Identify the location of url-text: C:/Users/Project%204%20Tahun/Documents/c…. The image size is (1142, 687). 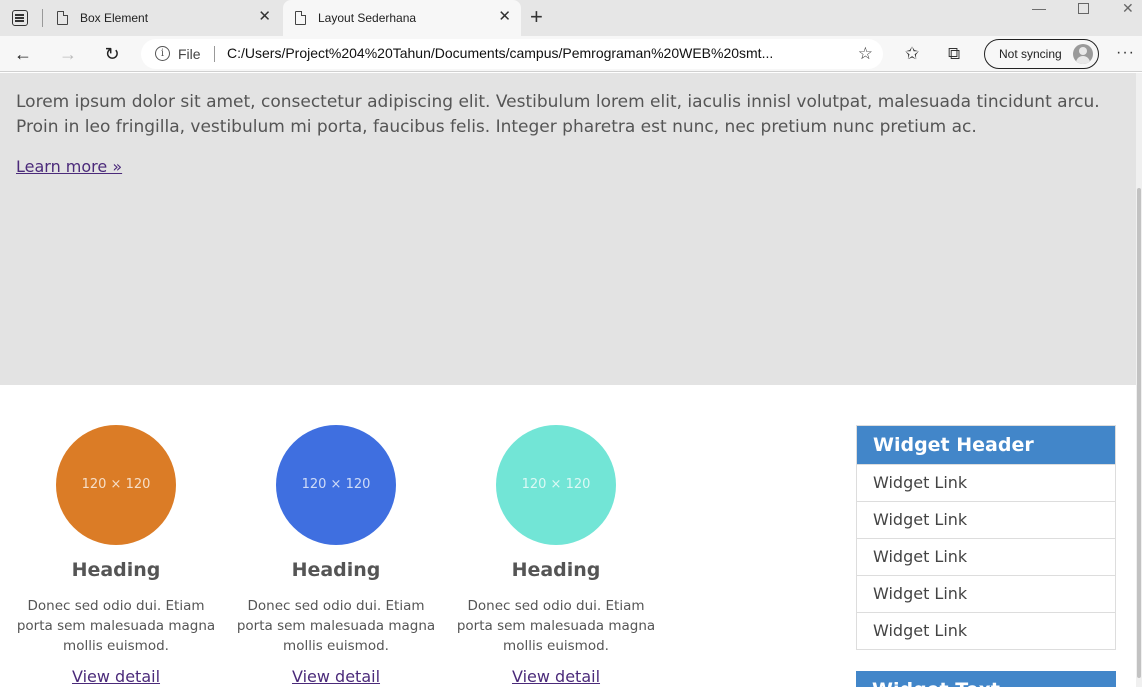
(500, 53).